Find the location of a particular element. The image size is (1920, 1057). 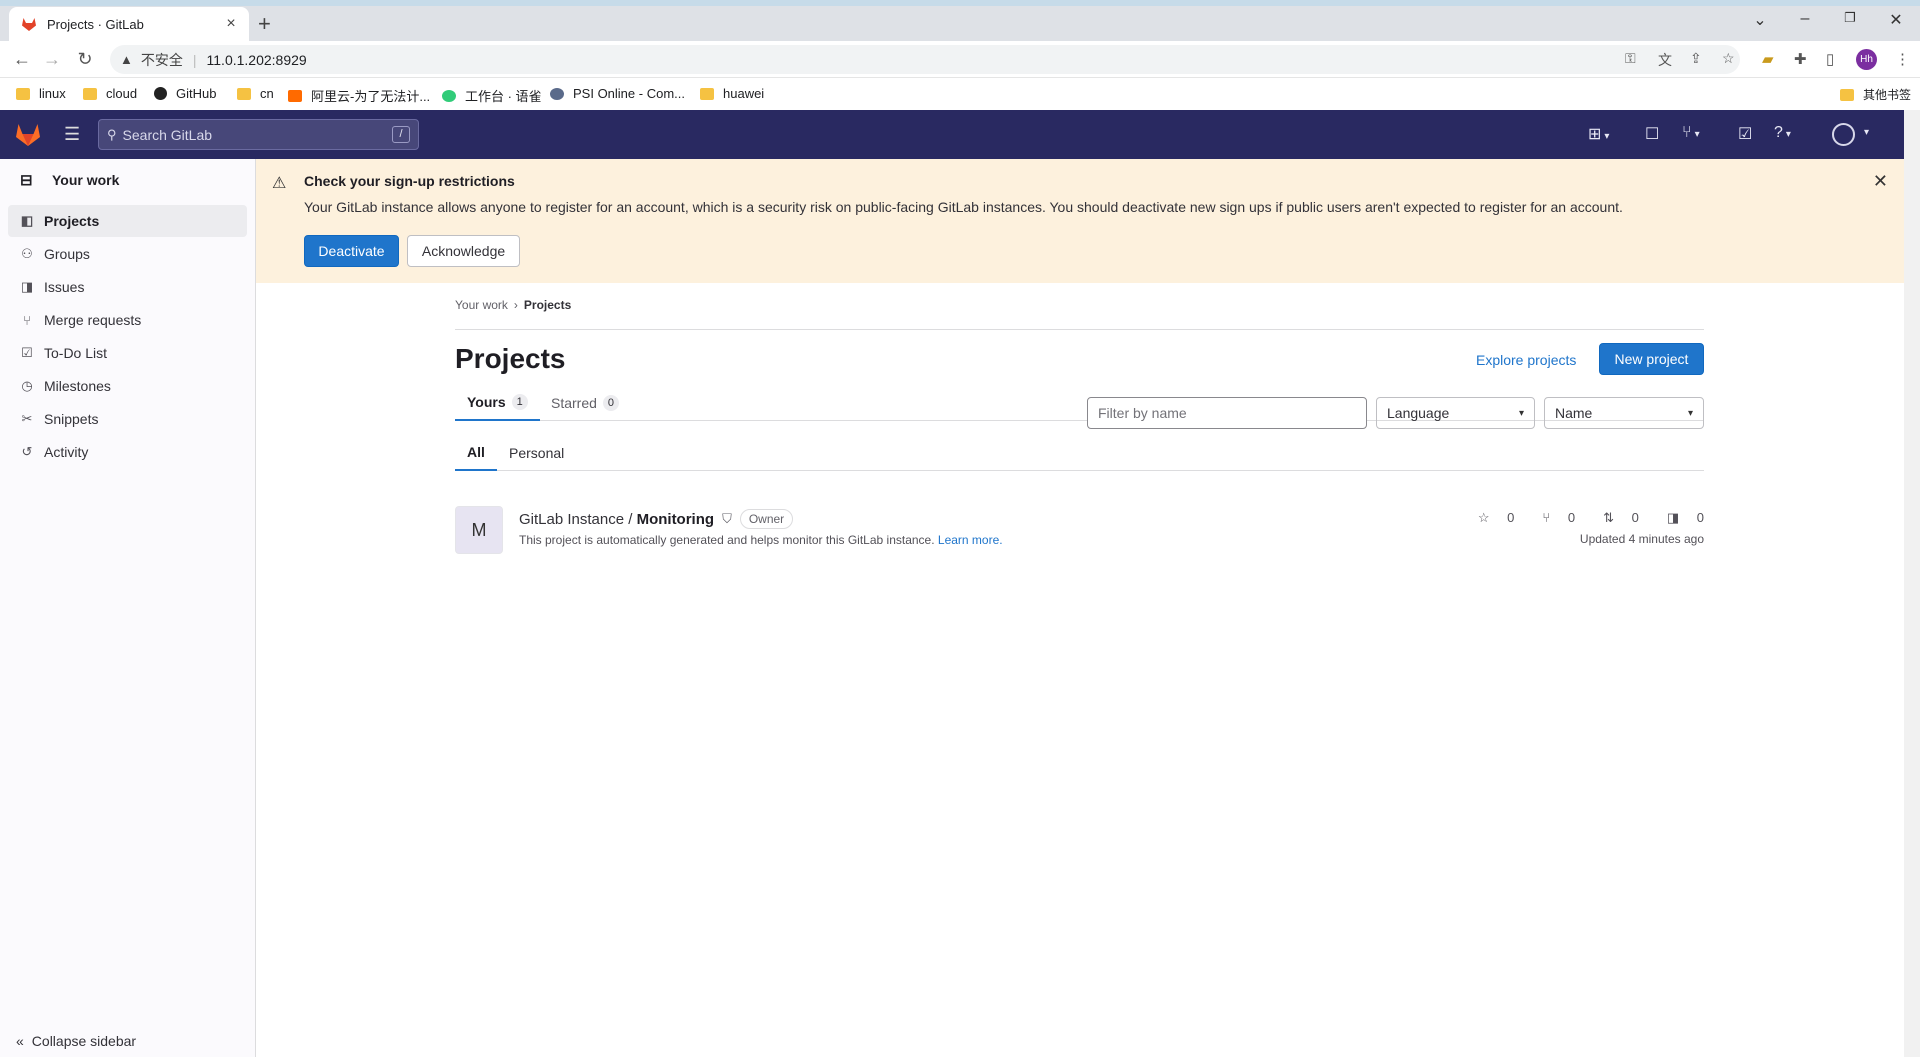

bookmark-github: GitHub is located at coordinates (185, 93).